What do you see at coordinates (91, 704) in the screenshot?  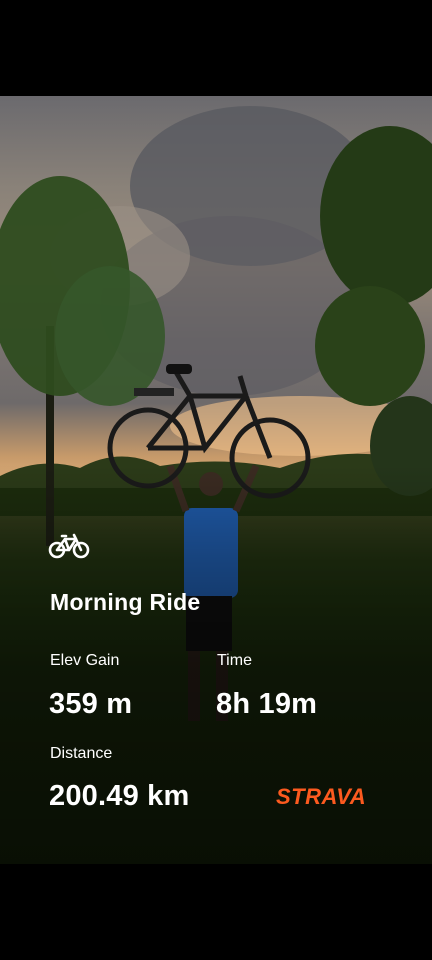 I see `elev-gain-value: 359 m` at bounding box center [91, 704].